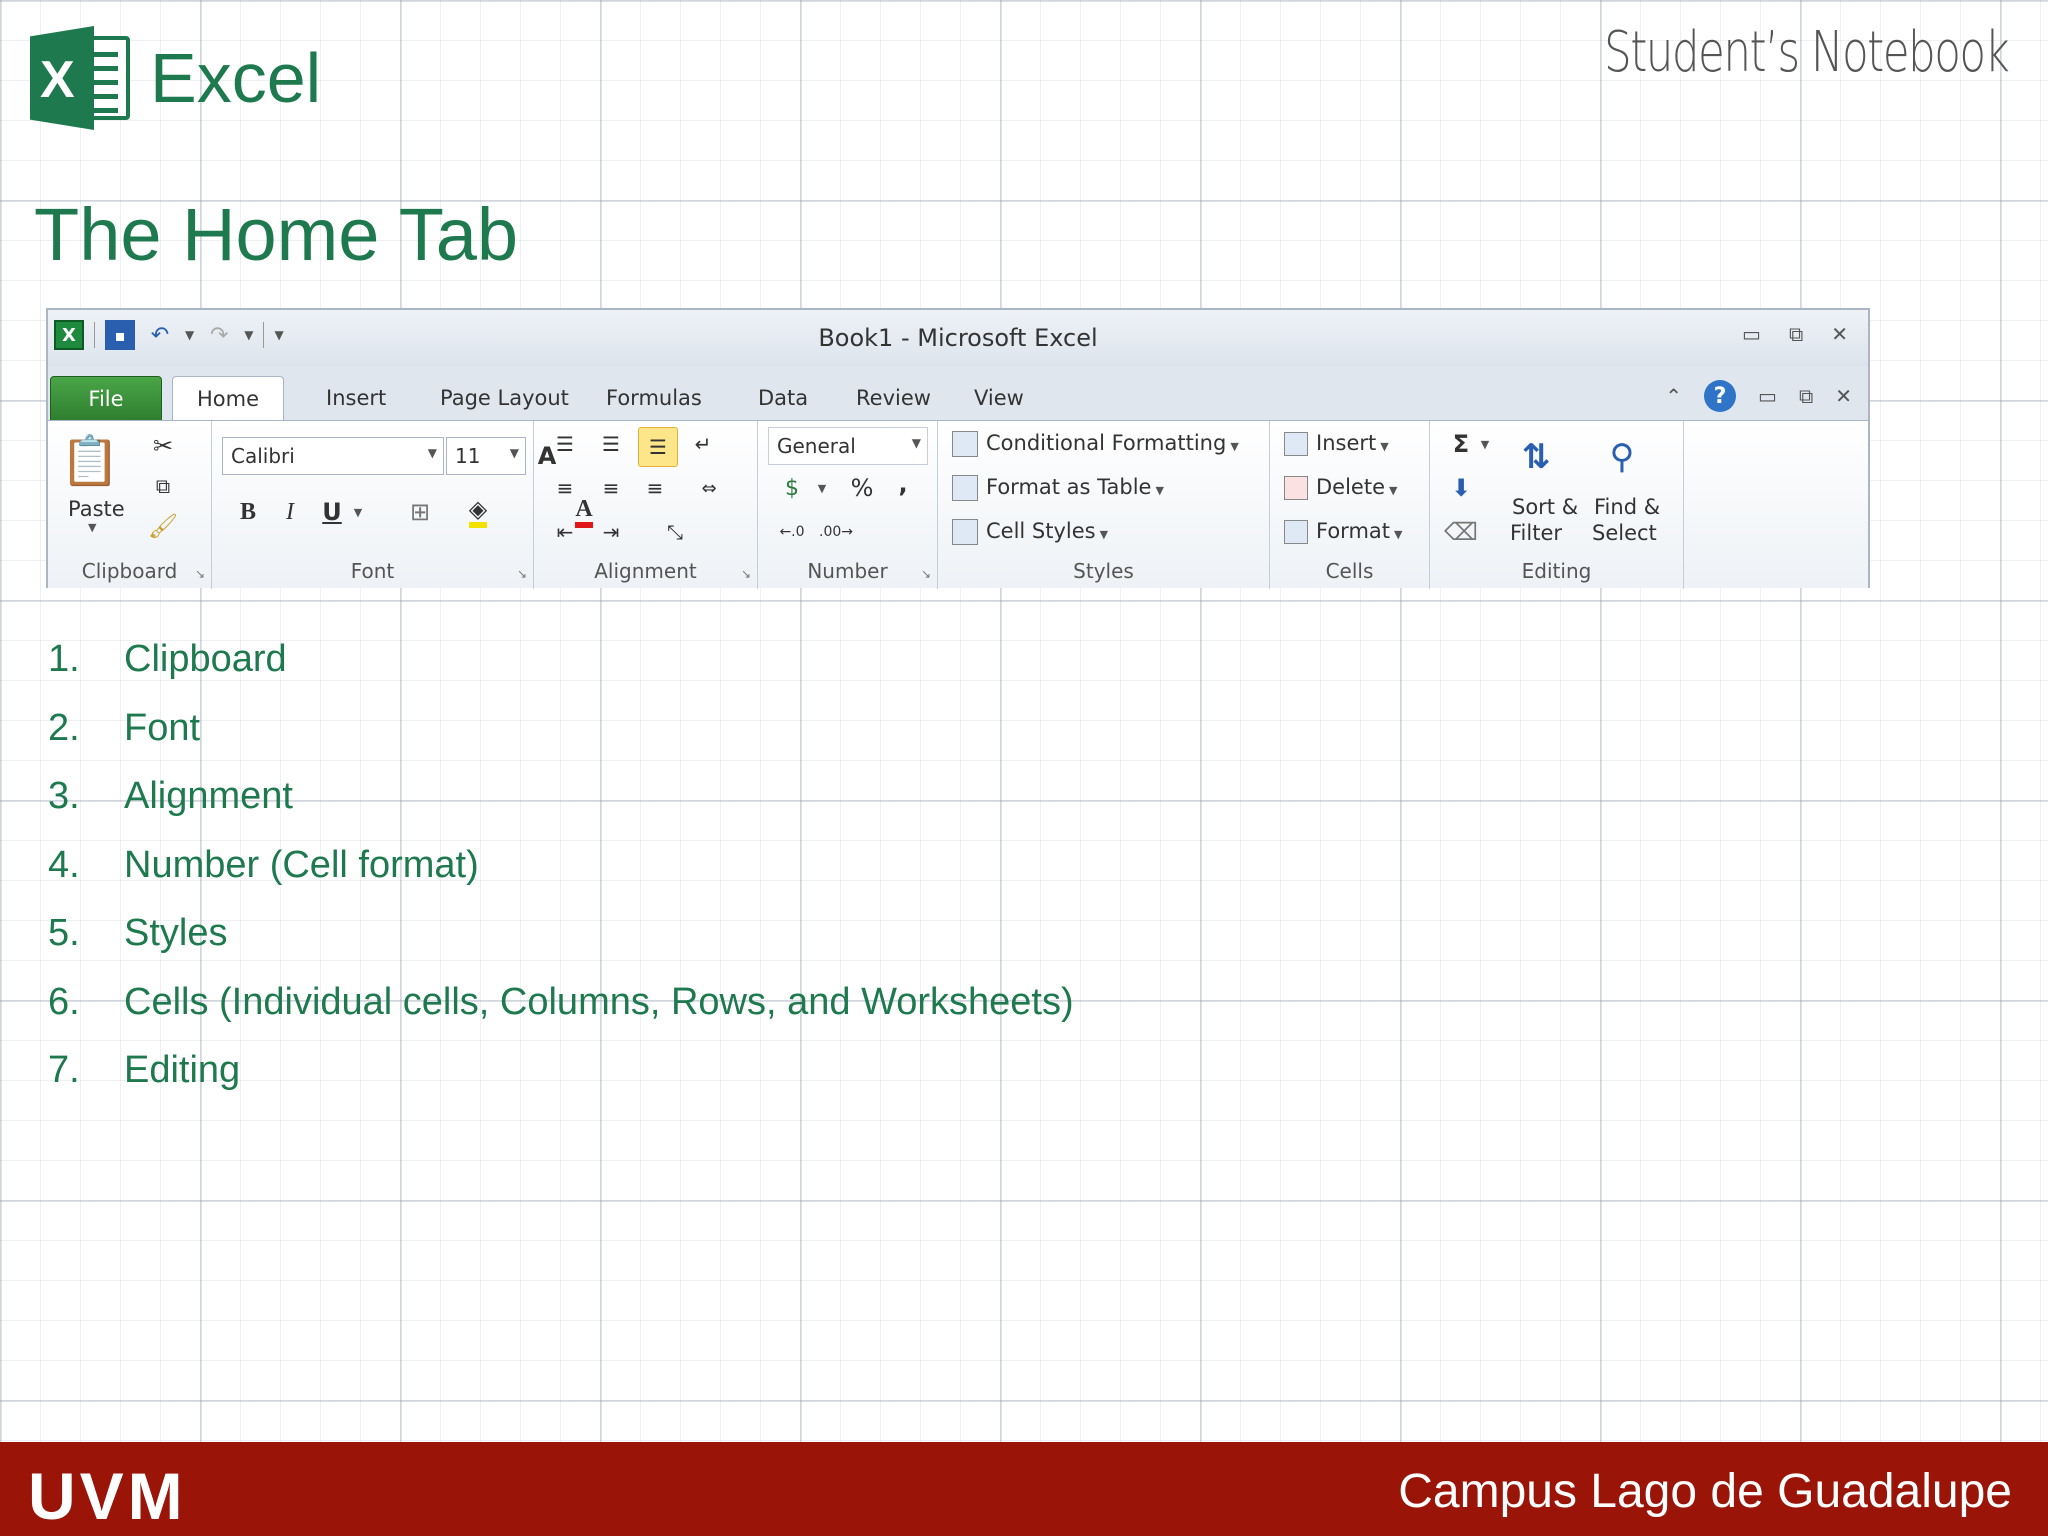 The width and height of the screenshot is (2048, 1536). What do you see at coordinates (1095, 444) in the screenshot?
I see `conditional-formatting-button: Conditional Formatting ▼` at bounding box center [1095, 444].